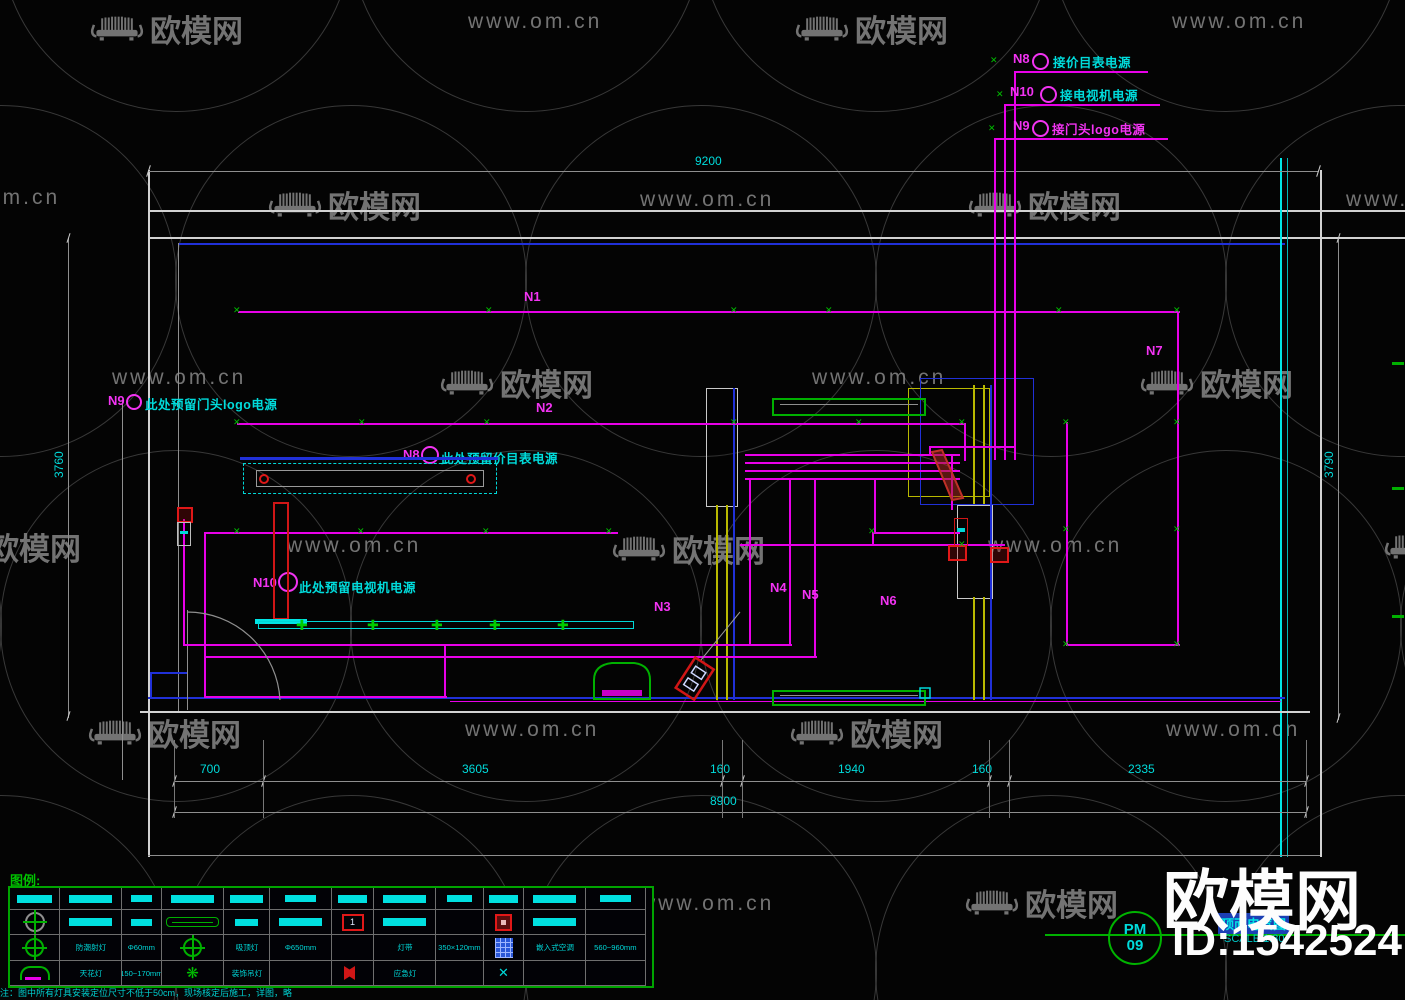 The height and width of the screenshot is (1000, 1405). What do you see at coordinates (91, 973) in the screenshot?
I see `legend-label: 天花灯` at bounding box center [91, 973].